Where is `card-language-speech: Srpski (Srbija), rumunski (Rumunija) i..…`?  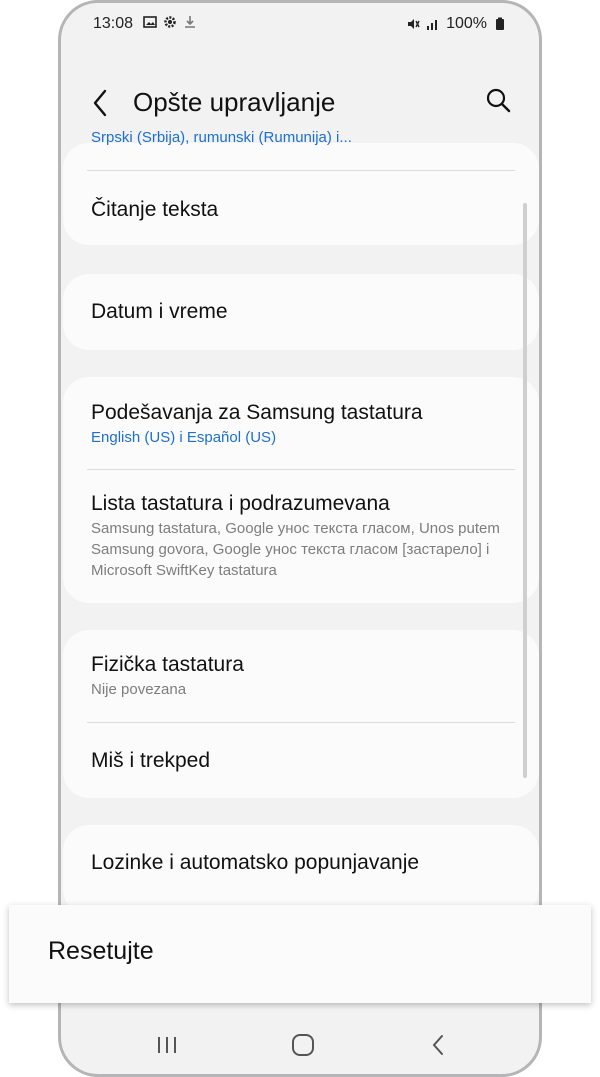 card-language-speech: Srpski (Srbija), rumunski (Rumunija) i..… is located at coordinates (301, 187).